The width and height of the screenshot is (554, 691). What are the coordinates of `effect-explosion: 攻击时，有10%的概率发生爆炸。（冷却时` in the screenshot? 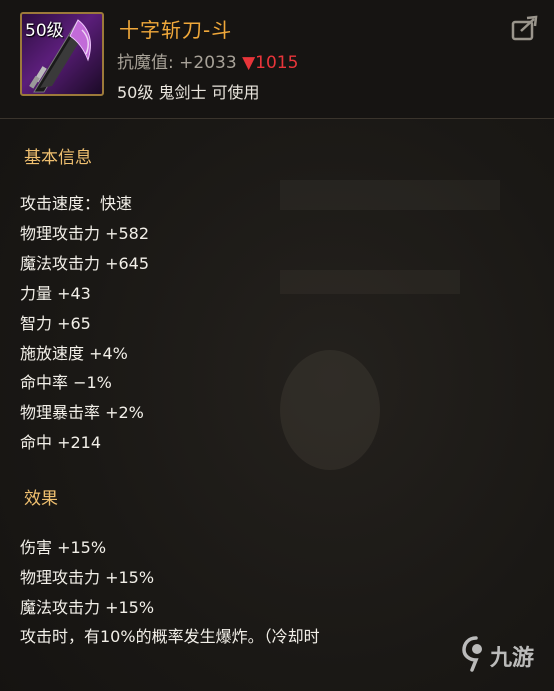 It's located at (170, 636).